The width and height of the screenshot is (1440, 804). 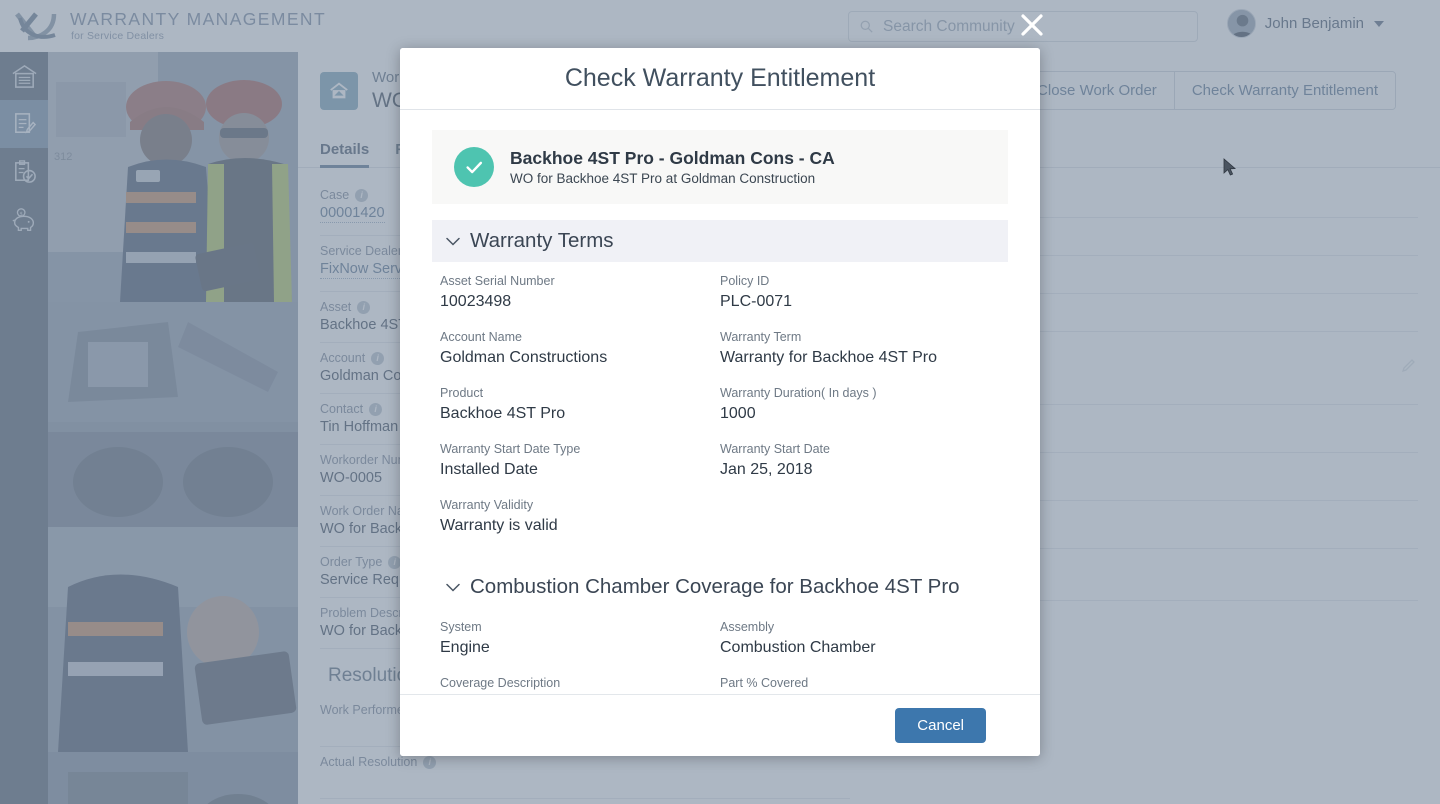 I want to click on field-value: Installed Date, so click(x=489, y=470).